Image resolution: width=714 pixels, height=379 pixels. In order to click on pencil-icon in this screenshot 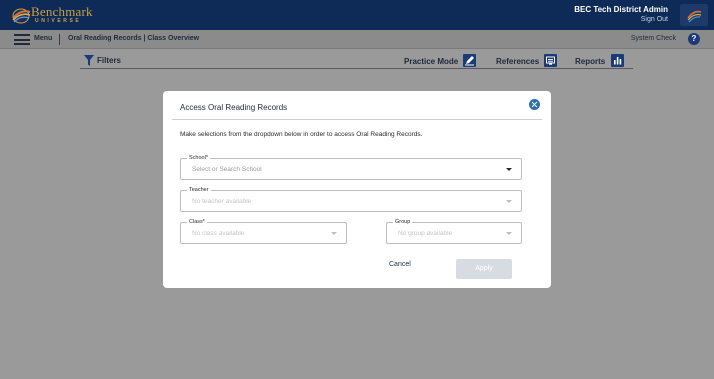, I will do `click(469, 60)`.